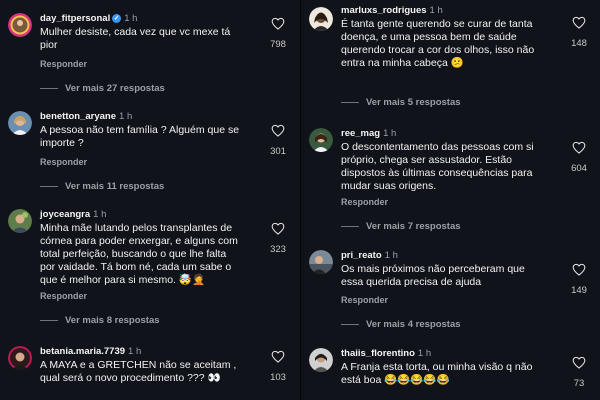 This screenshot has height=400, width=600. I want to click on comment-username: thaiis_florentino 1 h, so click(386, 353).